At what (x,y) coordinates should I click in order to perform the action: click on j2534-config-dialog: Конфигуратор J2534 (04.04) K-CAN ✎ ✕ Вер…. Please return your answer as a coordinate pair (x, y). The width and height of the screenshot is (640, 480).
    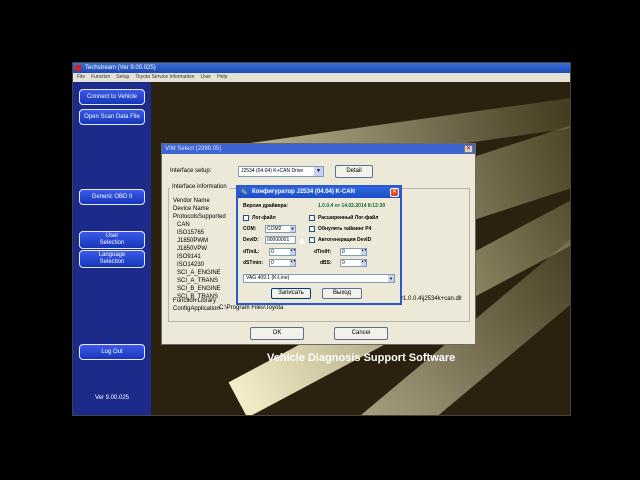
    Looking at the image, I should click on (319, 245).